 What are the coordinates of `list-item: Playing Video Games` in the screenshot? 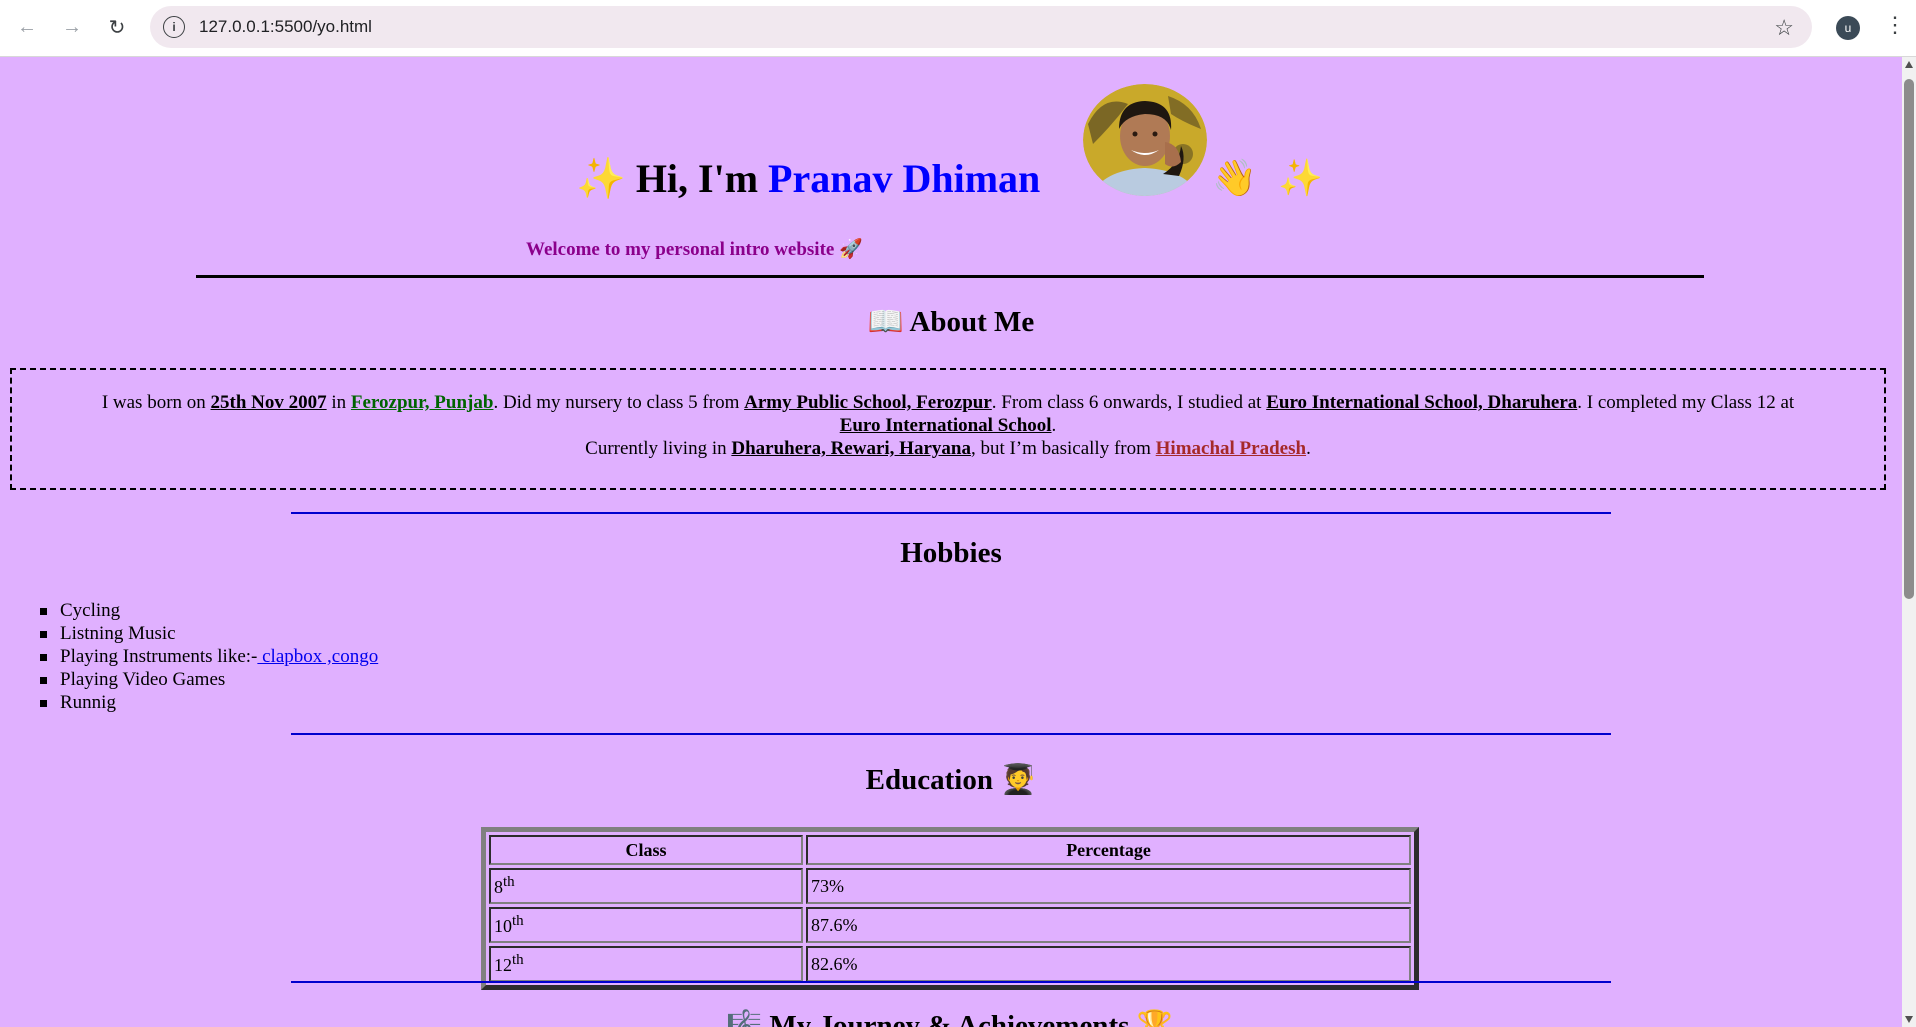 It's located at (208, 679).